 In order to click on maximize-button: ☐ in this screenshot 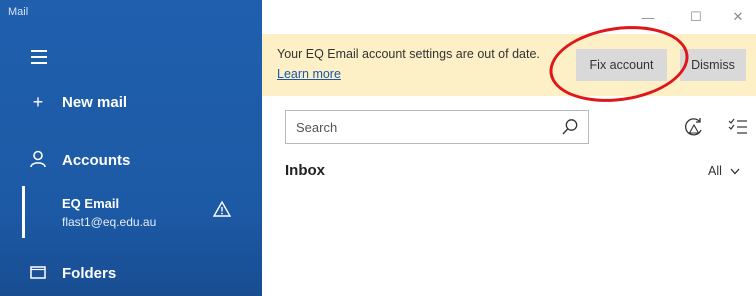, I will do `click(696, 17)`.